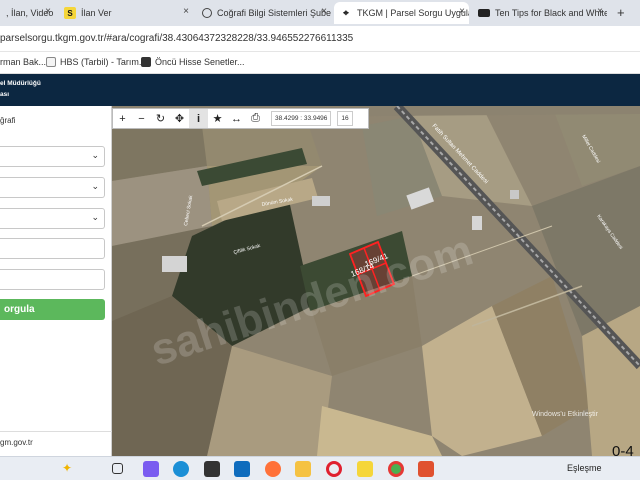 The width and height of the screenshot is (640, 480). What do you see at coordinates (179, 118) in the screenshot?
I see `pan-icon: ✥` at bounding box center [179, 118].